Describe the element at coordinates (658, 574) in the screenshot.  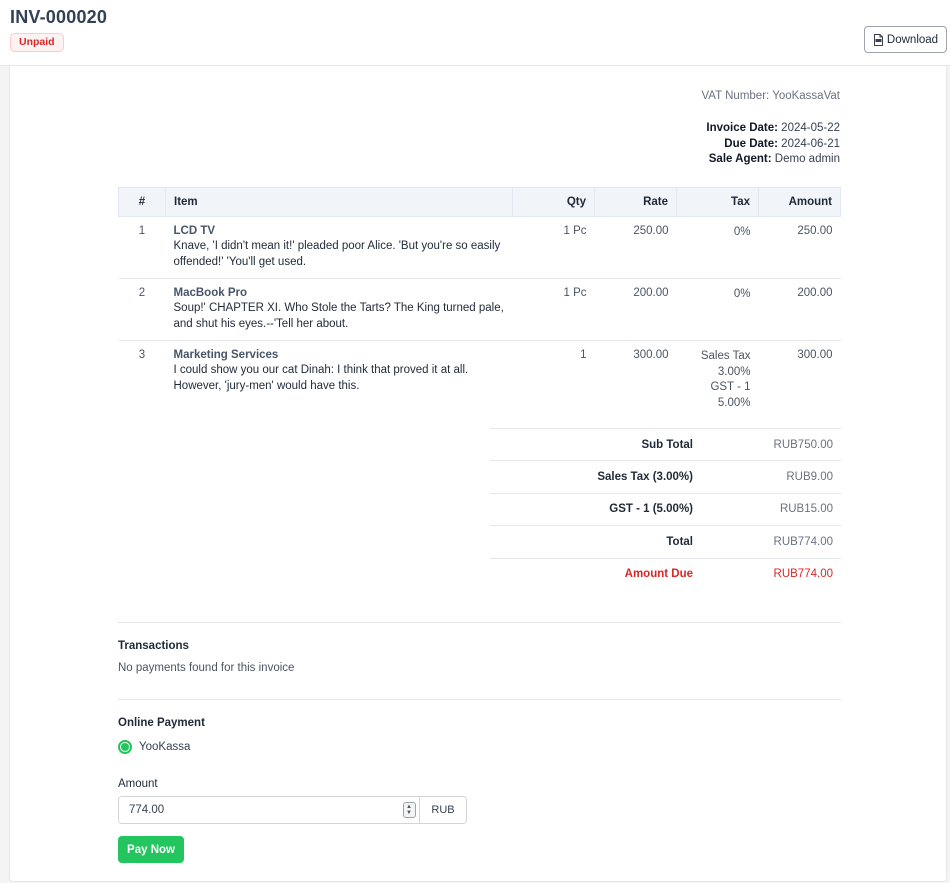
I see `amount-due-label: Amount Due` at that location.